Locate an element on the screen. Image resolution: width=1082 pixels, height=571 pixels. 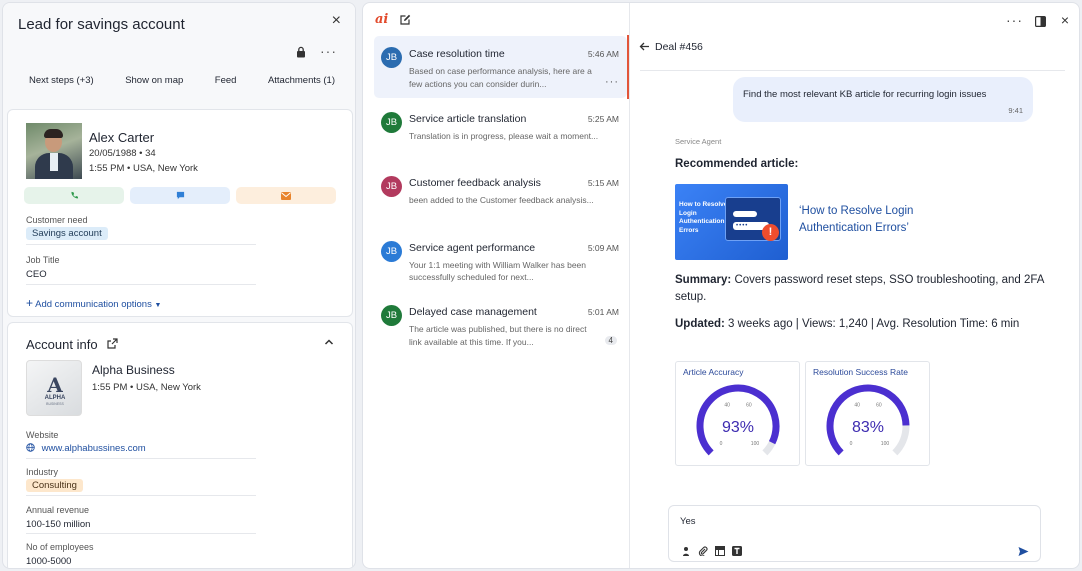
user-message-time: 9:41 is located at coordinates (1015, 110).